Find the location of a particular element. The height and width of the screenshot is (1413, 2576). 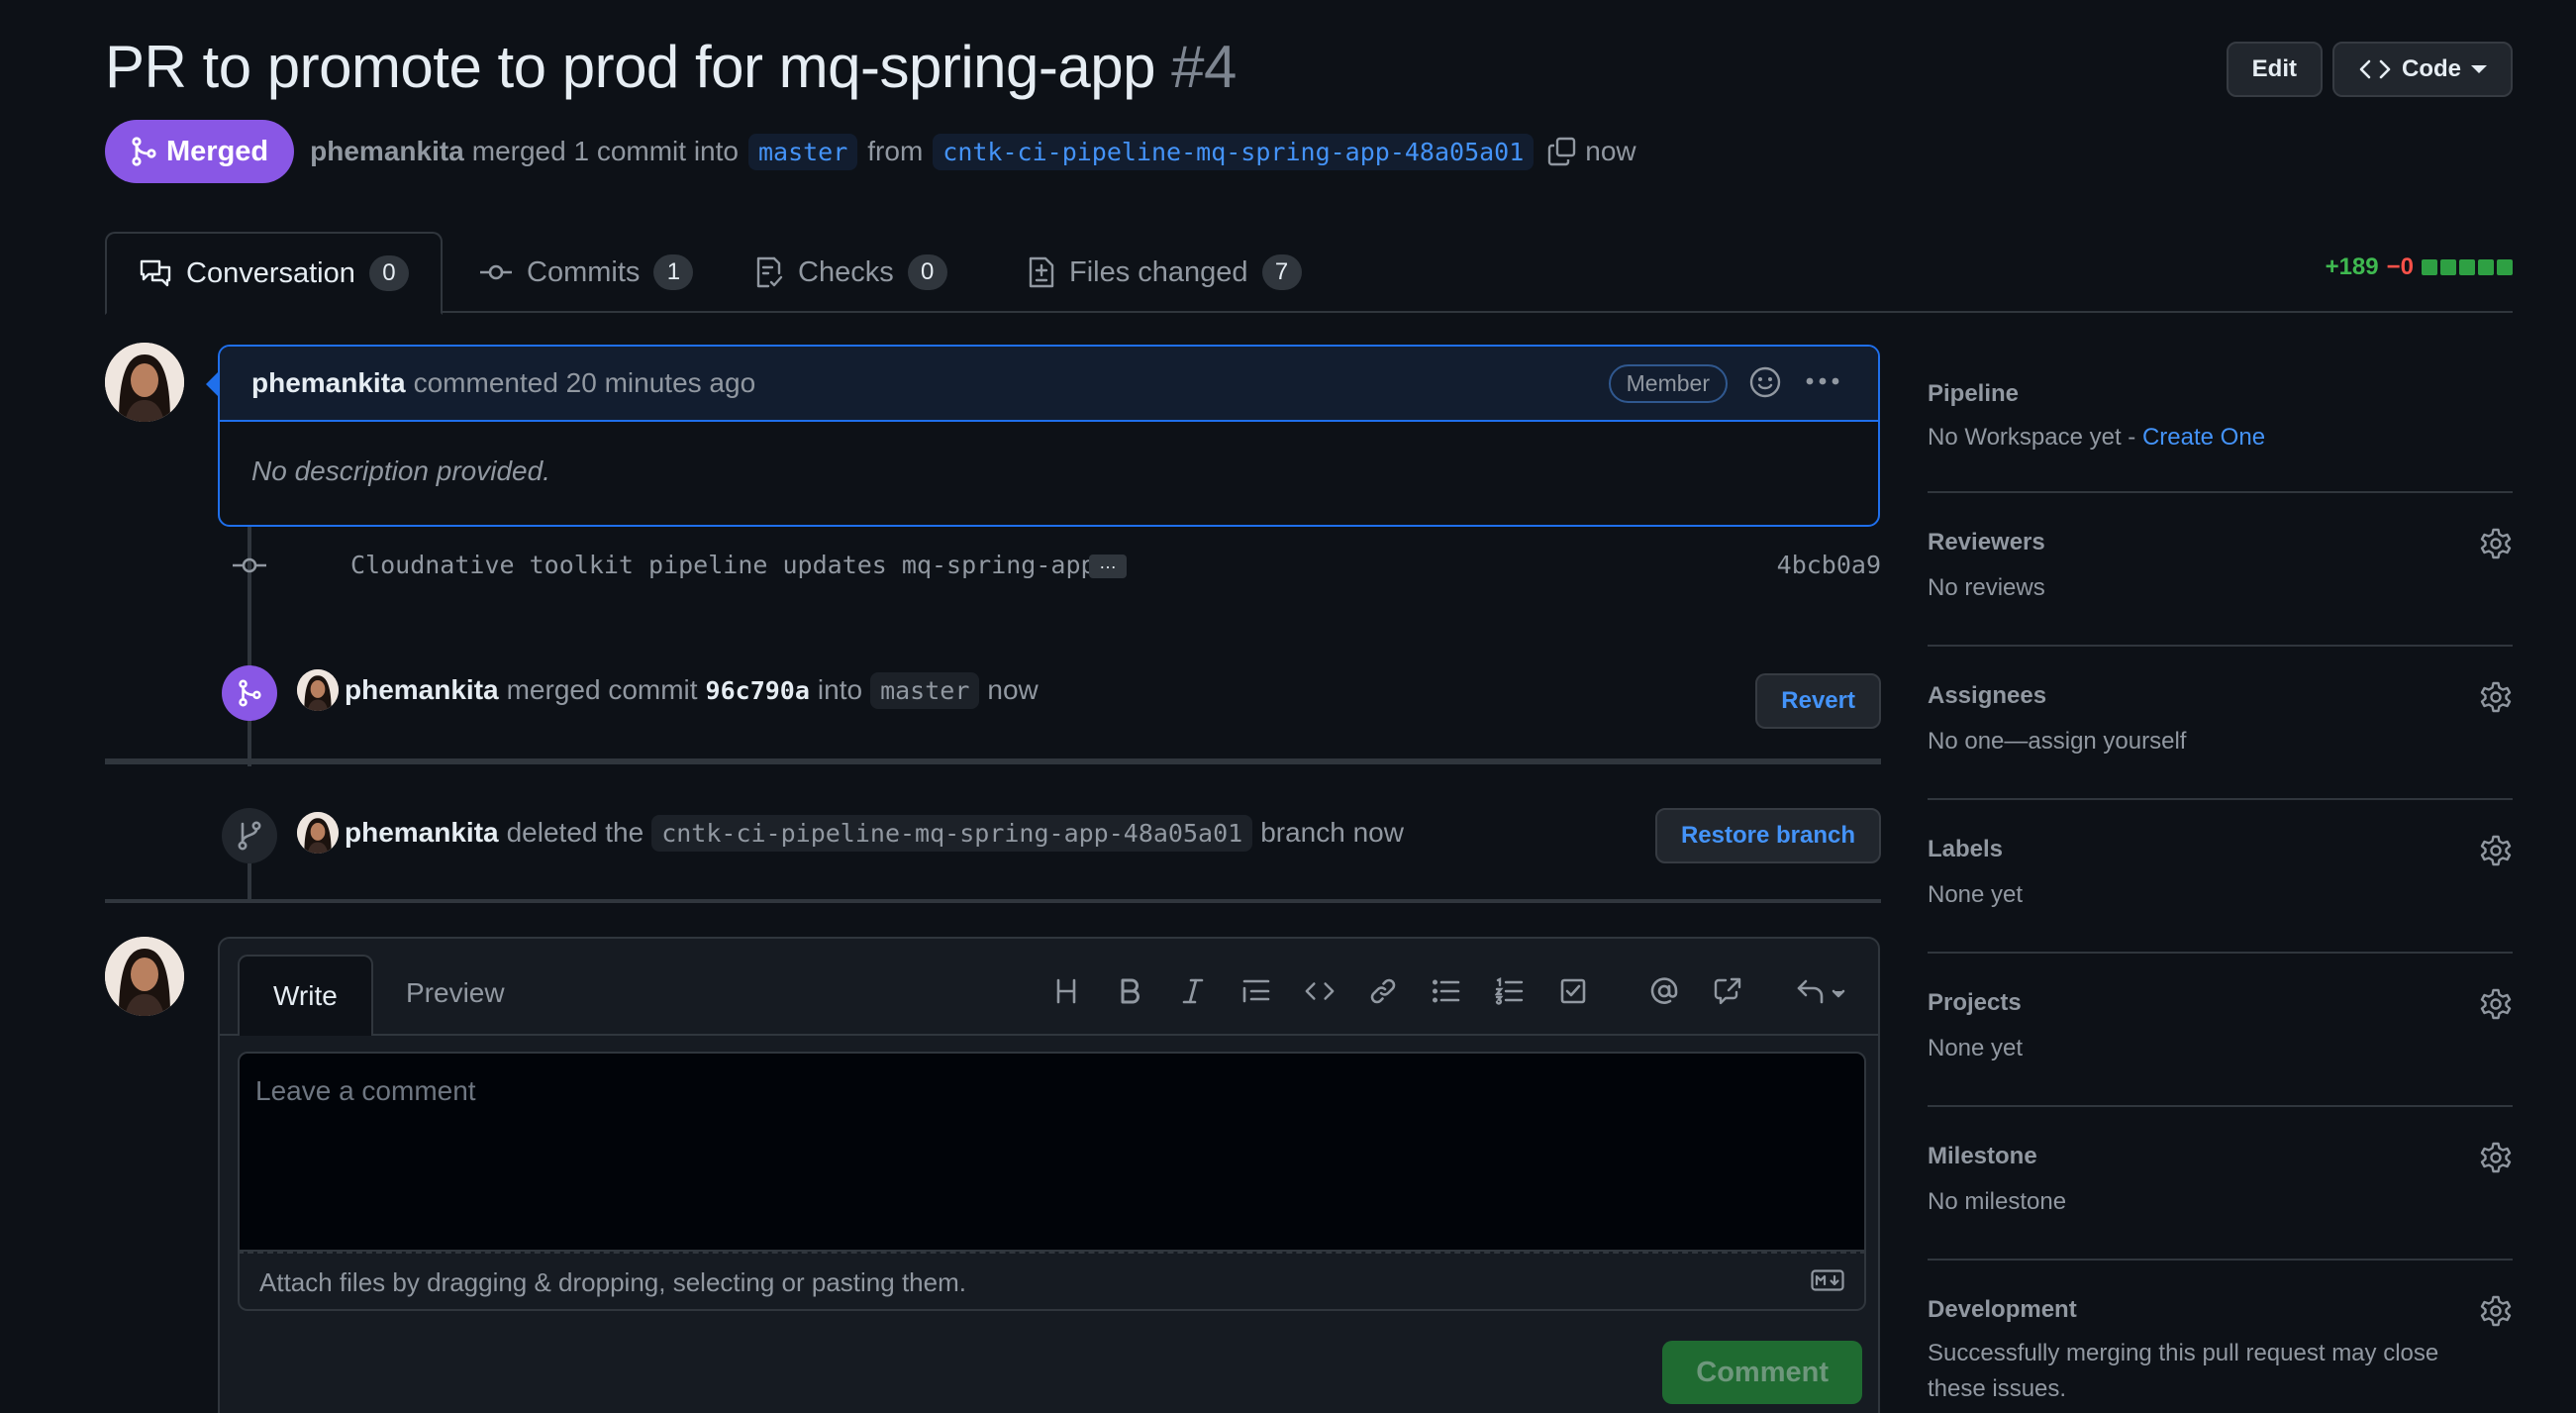

kebab-horizontal-icon is located at coordinates (1823, 381).